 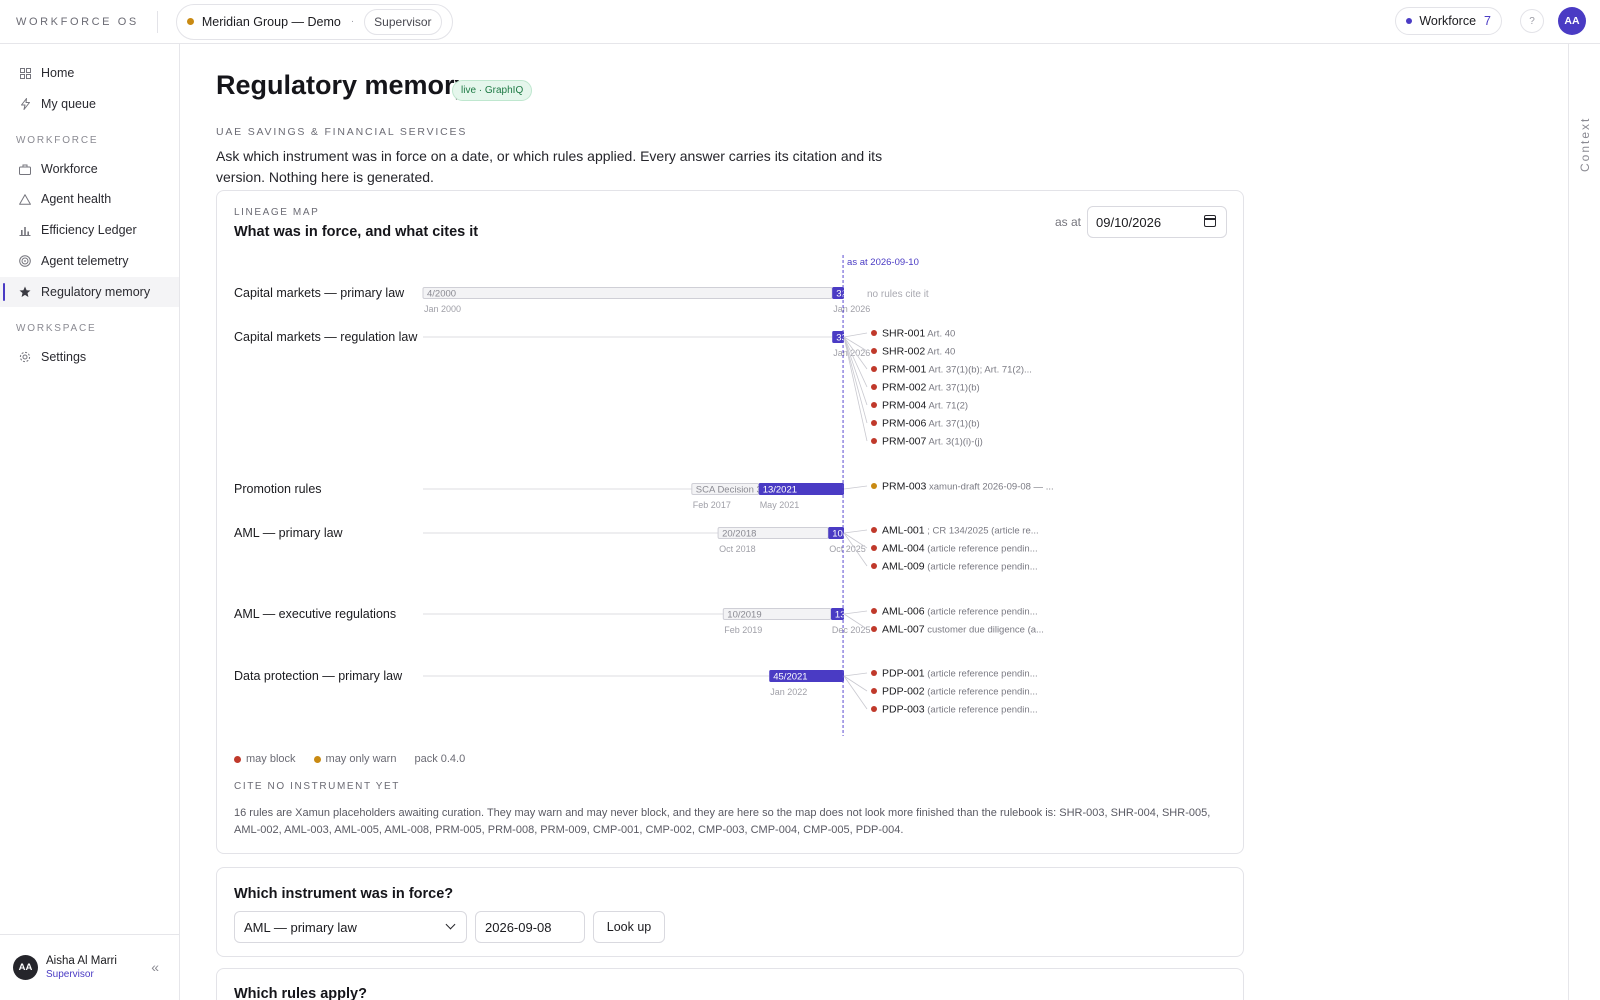 What do you see at coordinates (903, 549) in the screenshot?
I see `rule-id: AML-004` at bounding box center [903, 549].